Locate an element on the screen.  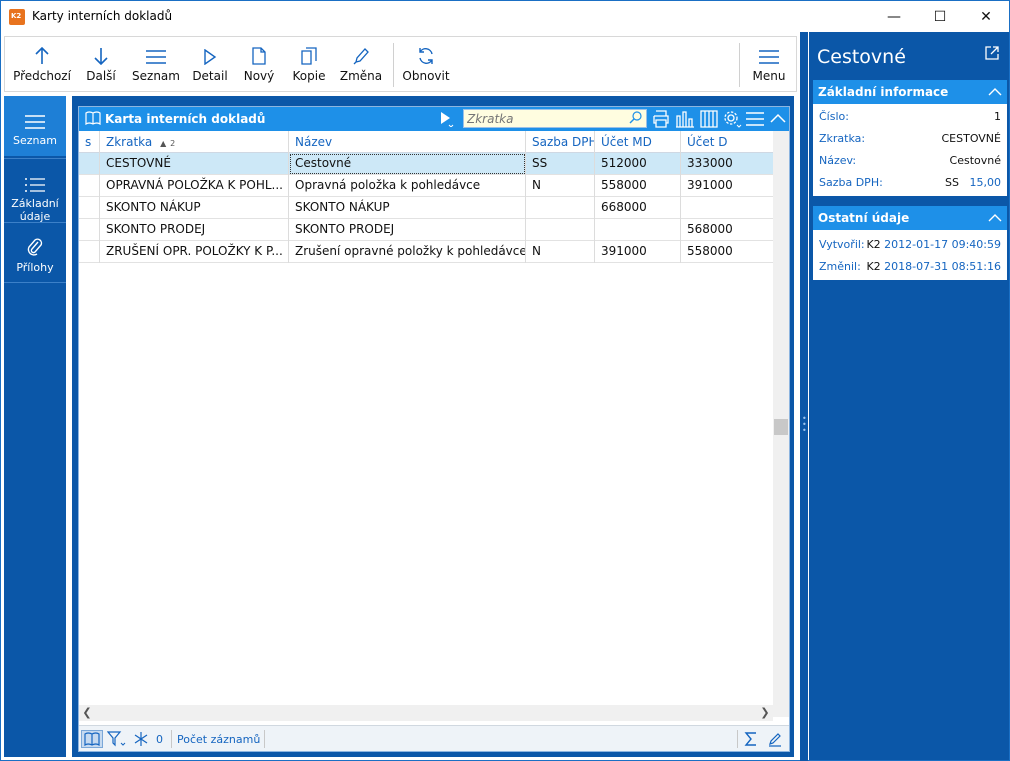
sigma-icon is located at coordinates (750, 739).